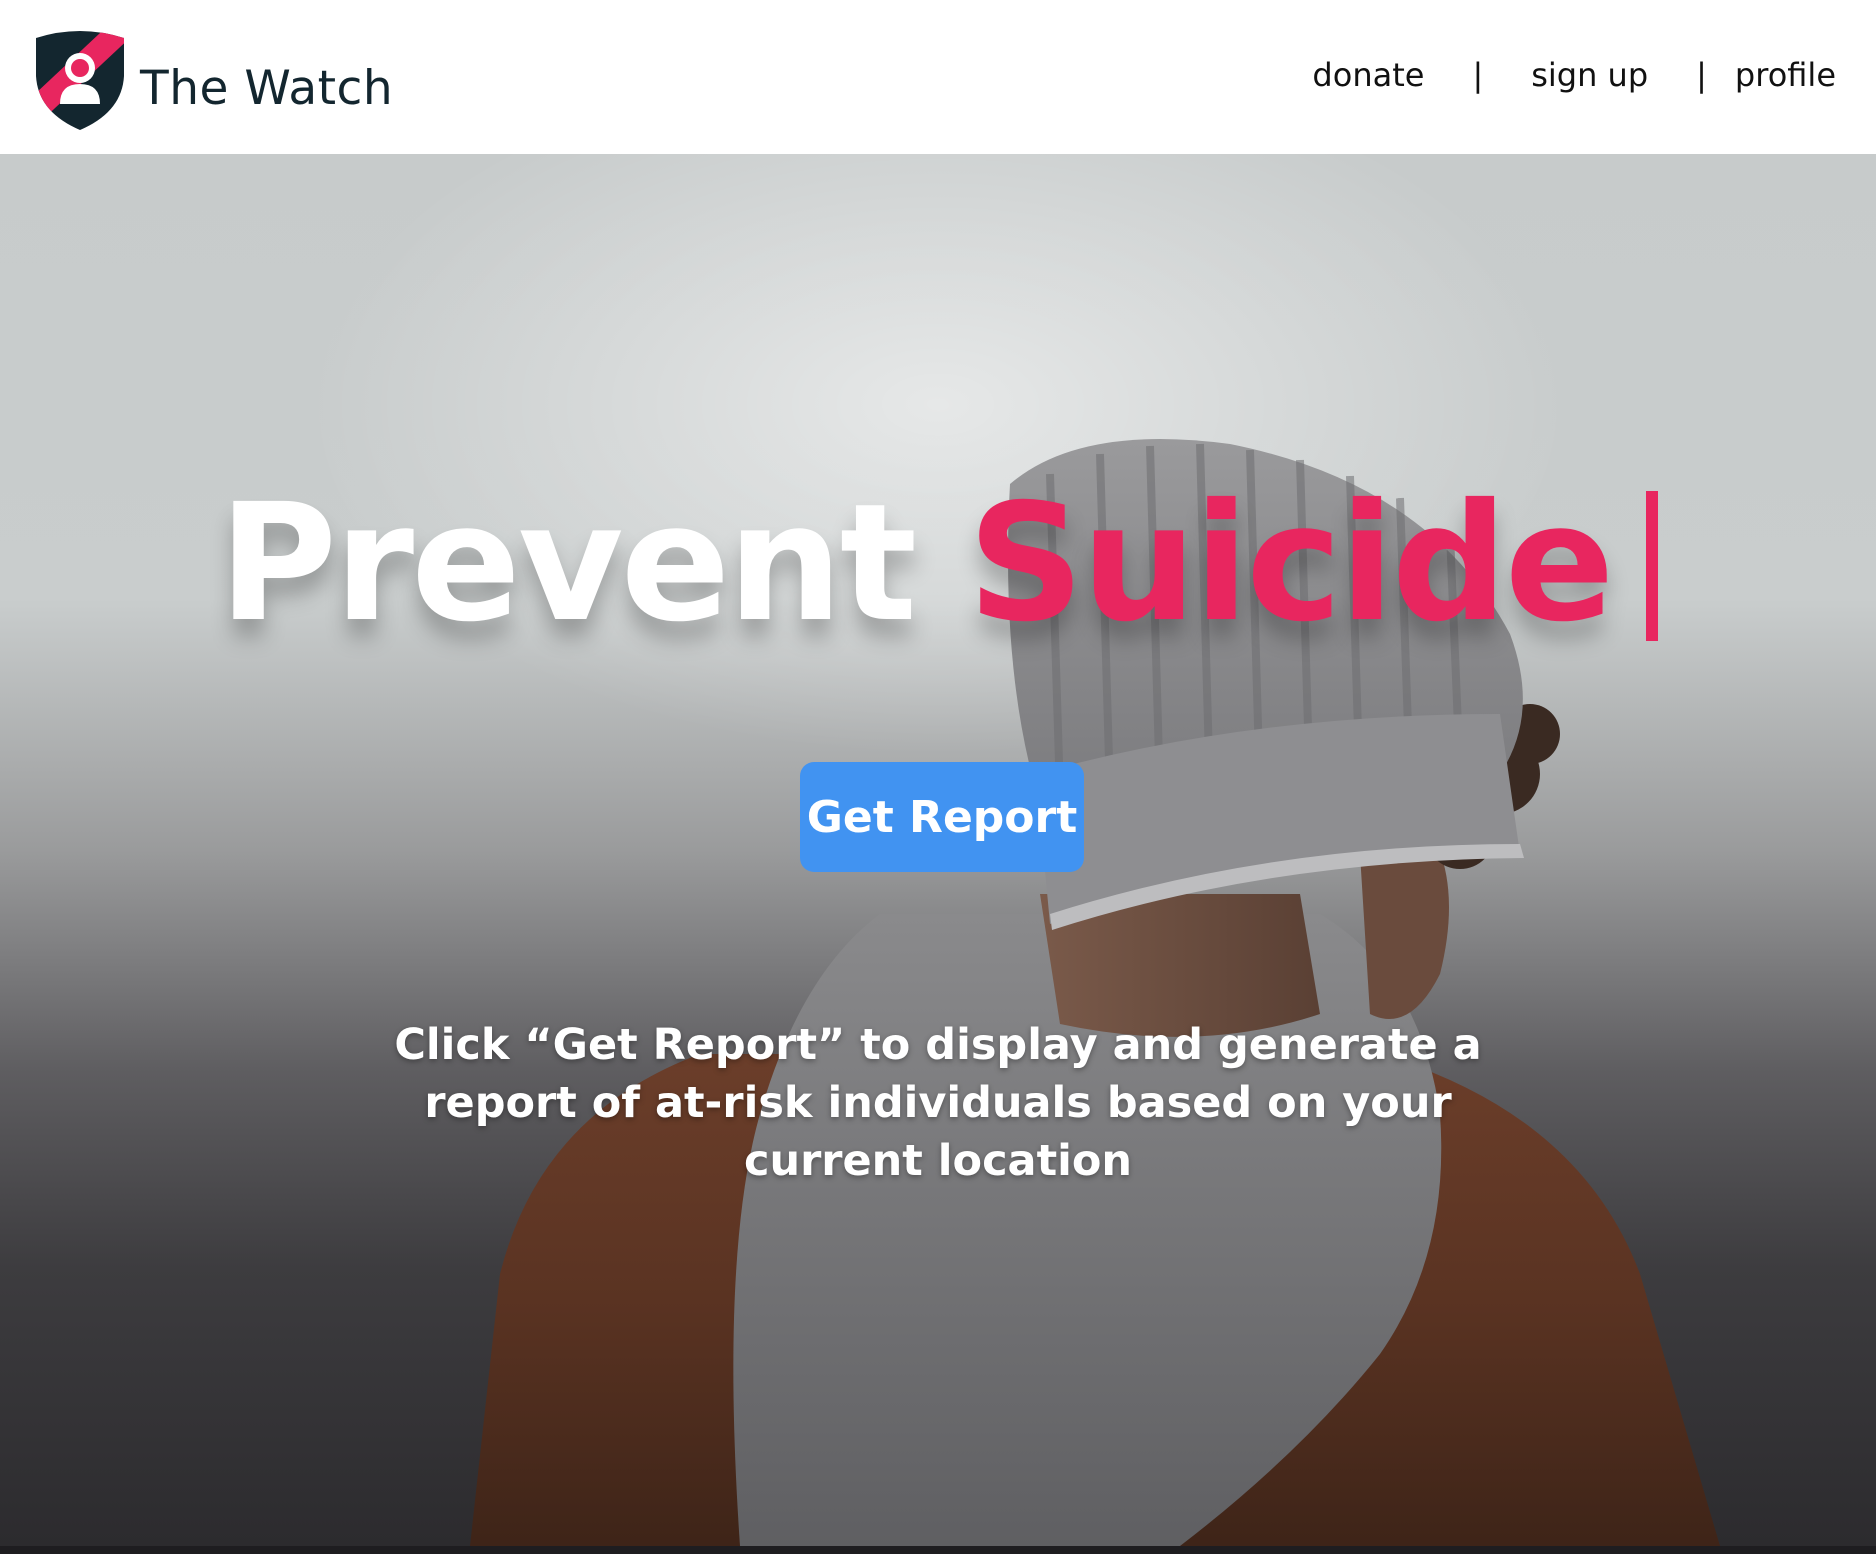  I want to click on hero-title-prevent: Prevent, so click(567, 564).